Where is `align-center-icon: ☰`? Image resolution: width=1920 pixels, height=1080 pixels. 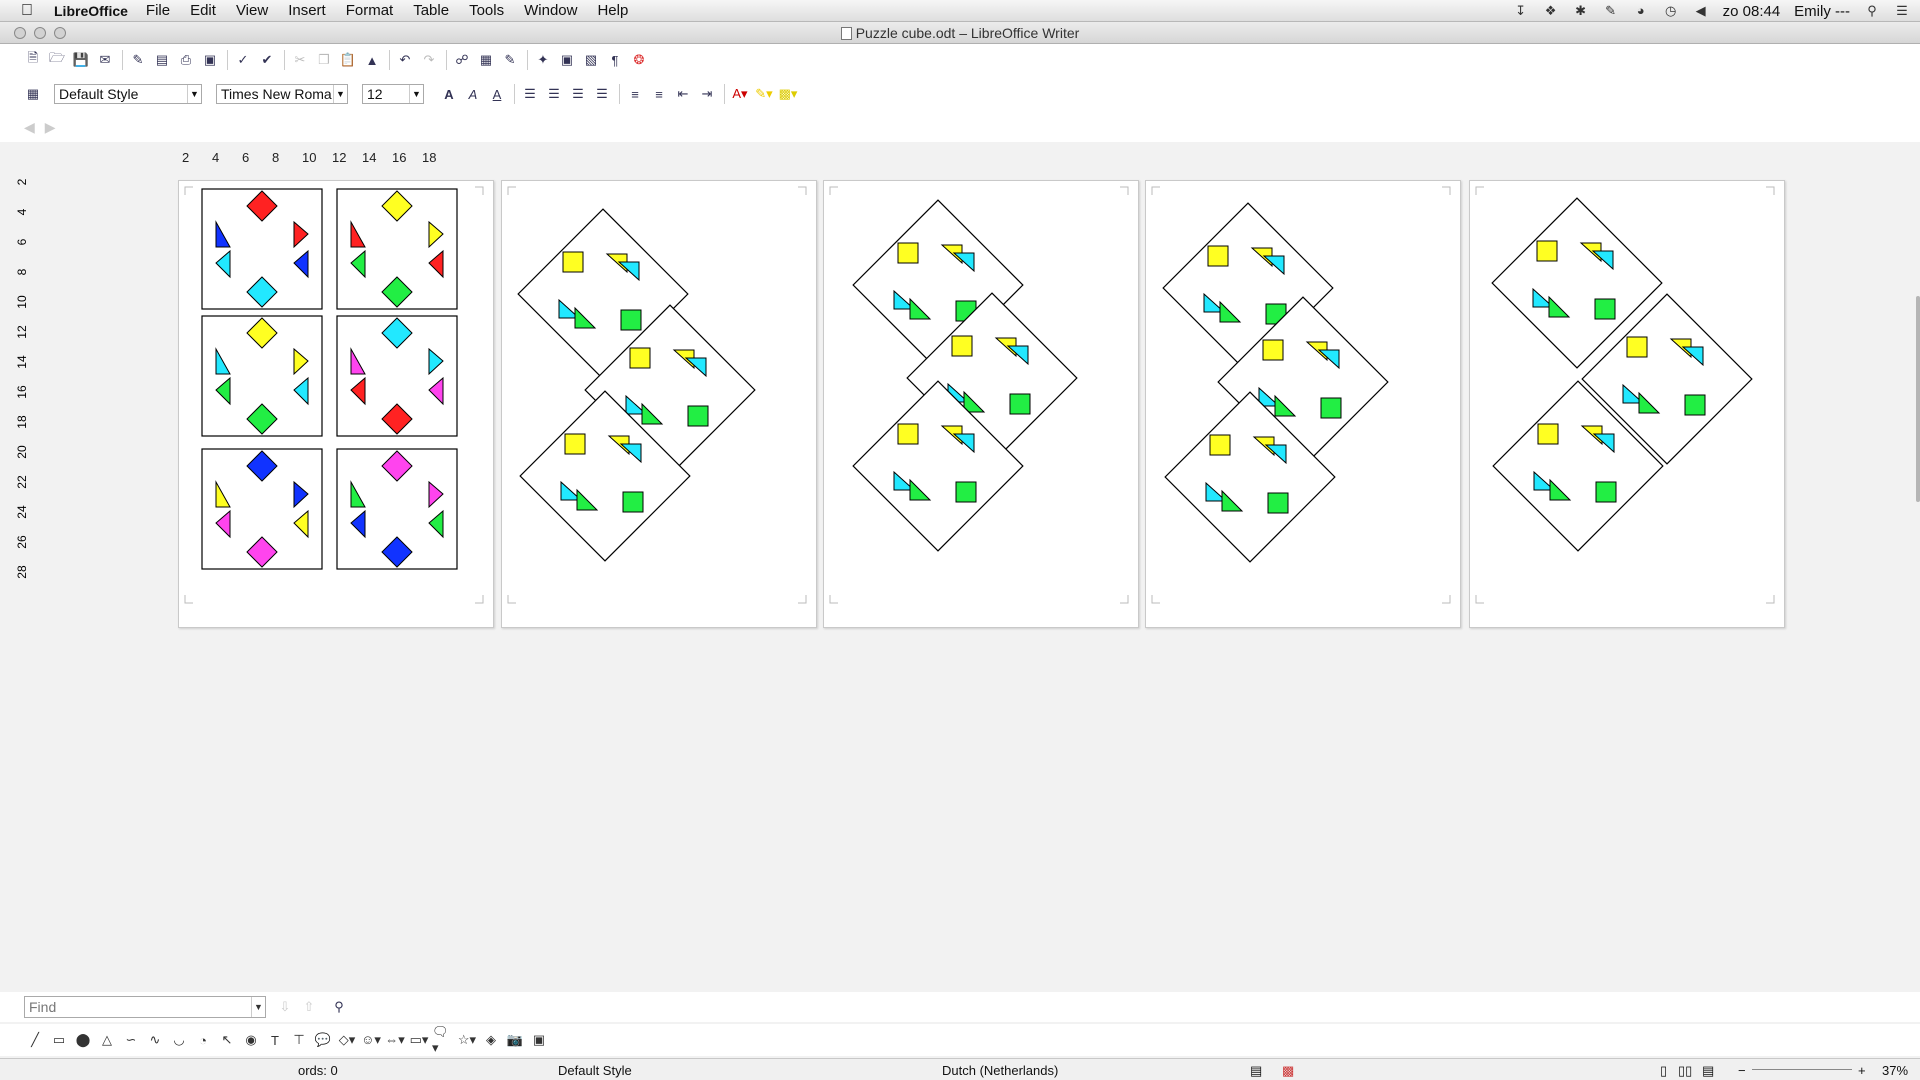 align-center-icon: ☰ is located at coordinates (554, 94).